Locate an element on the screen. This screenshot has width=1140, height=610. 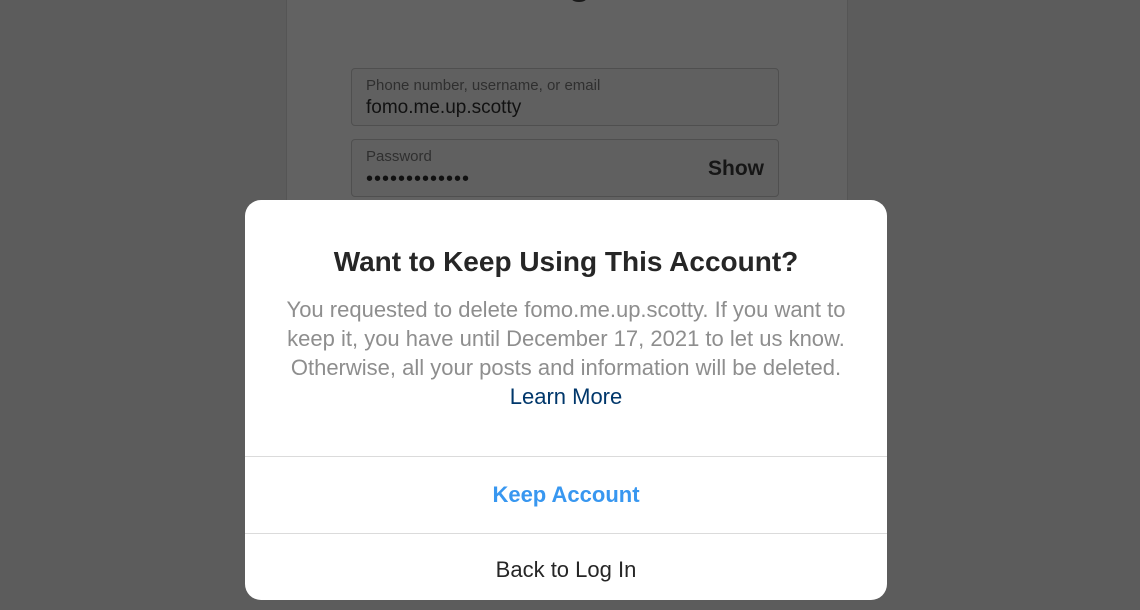
username-value: fomo.me.up.scotty is located at coordinates (443, 108).